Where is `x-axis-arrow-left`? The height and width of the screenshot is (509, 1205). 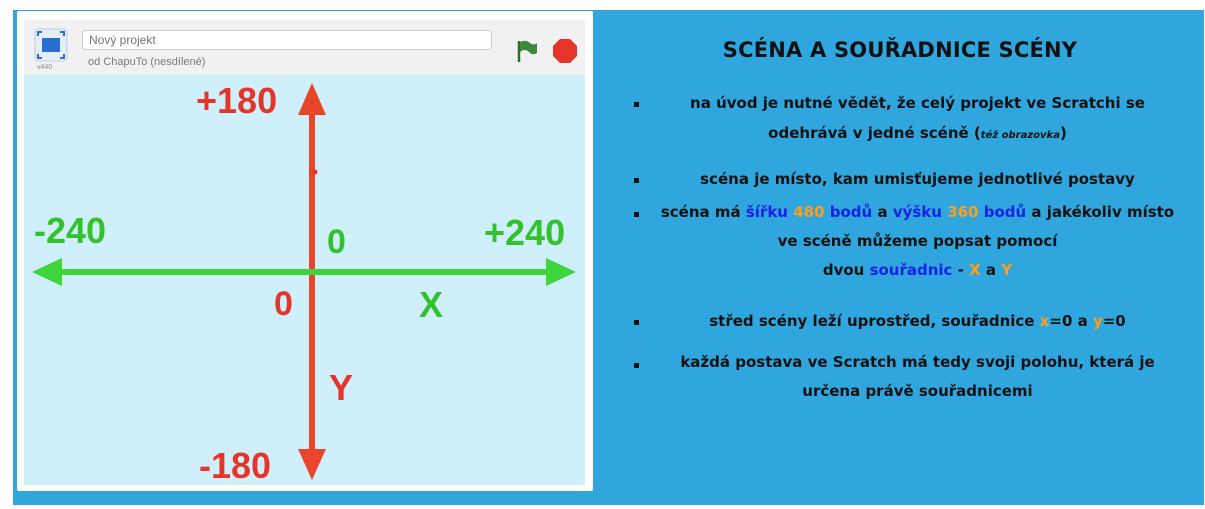 x-axis-arrow-left is located at coordinates (47, 272).